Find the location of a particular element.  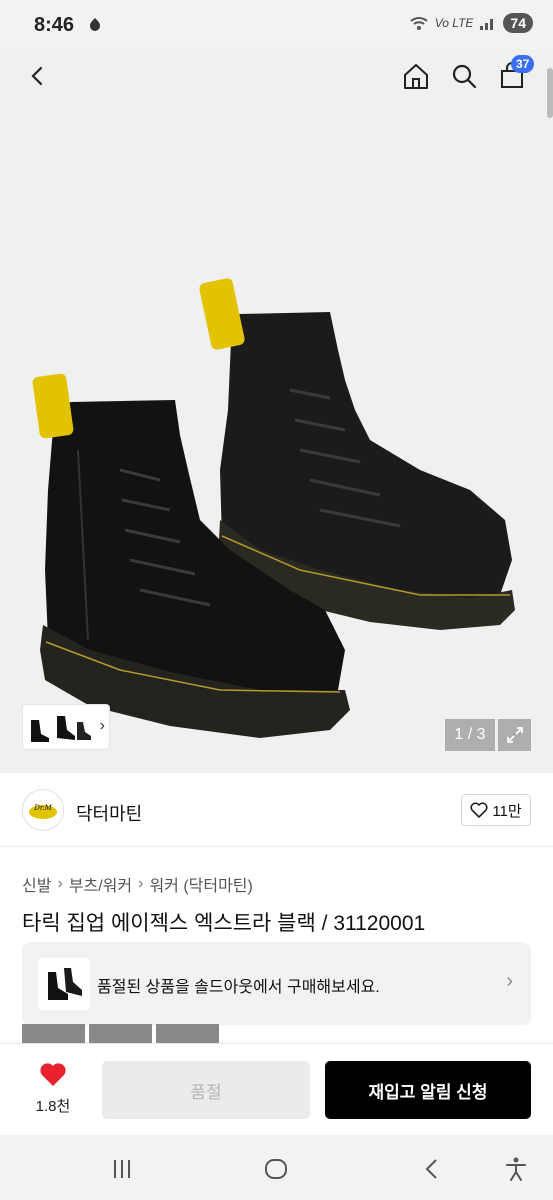

heart-outline-icon is located at coordinates (479, 810).